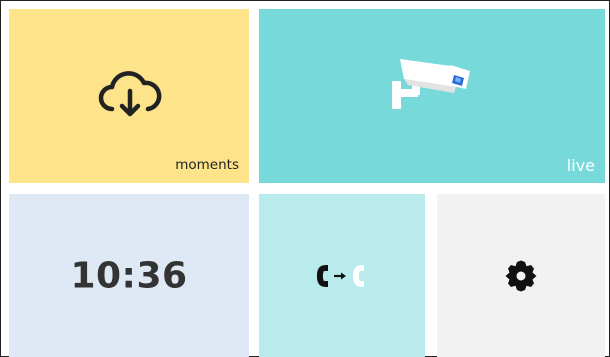 The width and height of the screenshot is (610, 357). I want to click on security-camera-icon, so click(431, 84).